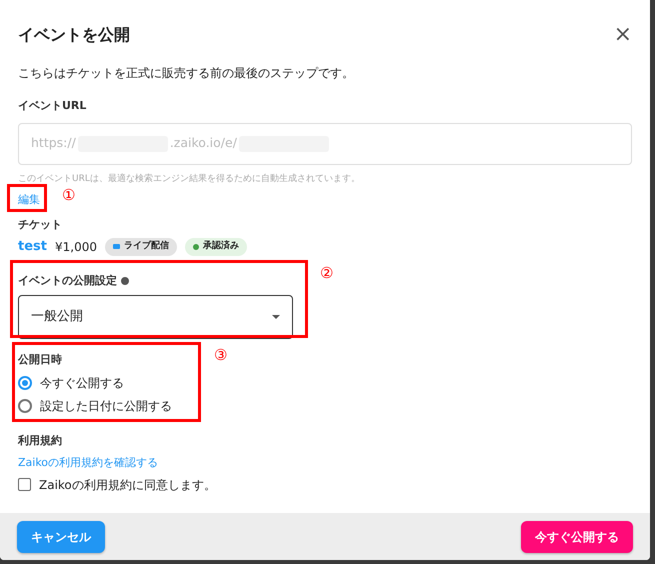 This screenshot has width=655, height=564. I want to click on radio-option: 設定した日付に公開する, so click(95, 405).